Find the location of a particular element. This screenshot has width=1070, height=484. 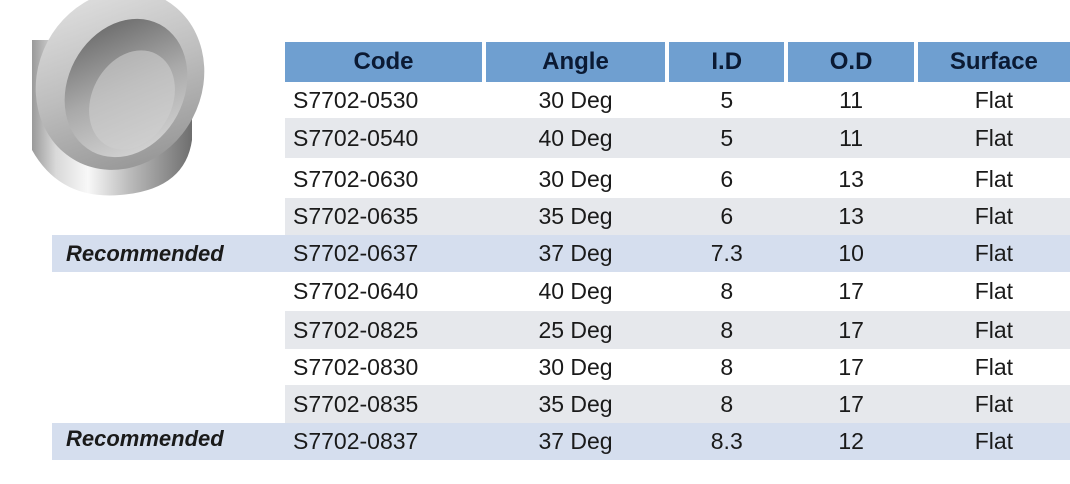

cell-code: S7702-0635 is located at coordinates (356, 216).